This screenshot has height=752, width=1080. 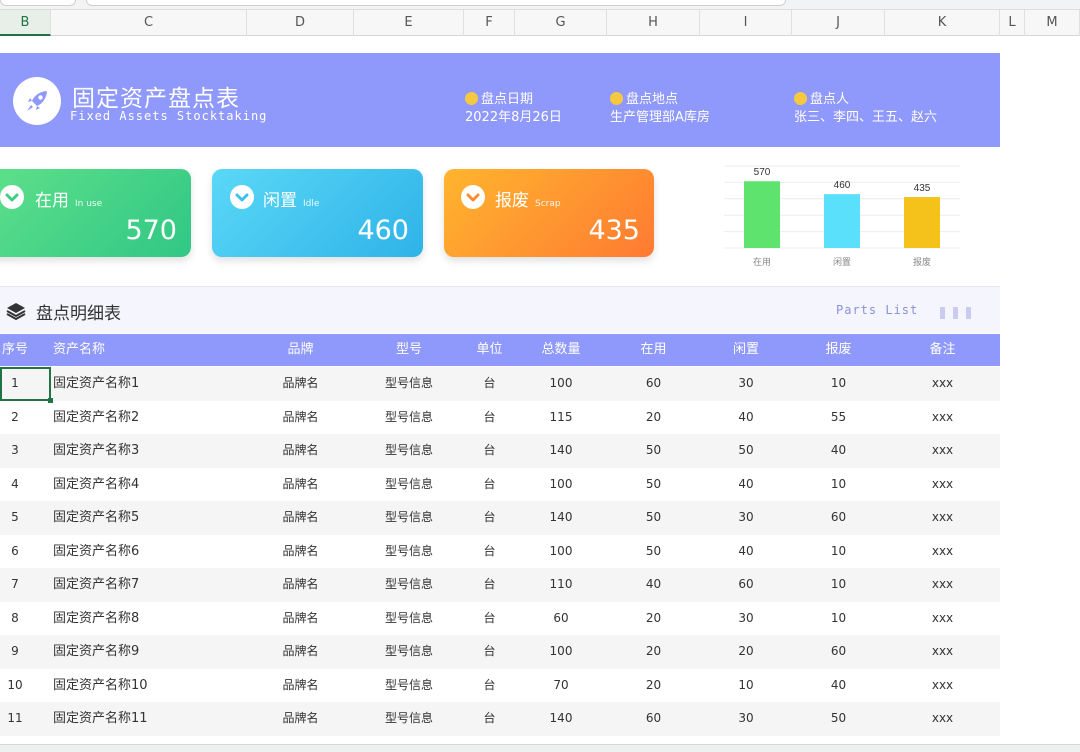 I want to click on cell-seq: 9, so click(x=15, y=651).